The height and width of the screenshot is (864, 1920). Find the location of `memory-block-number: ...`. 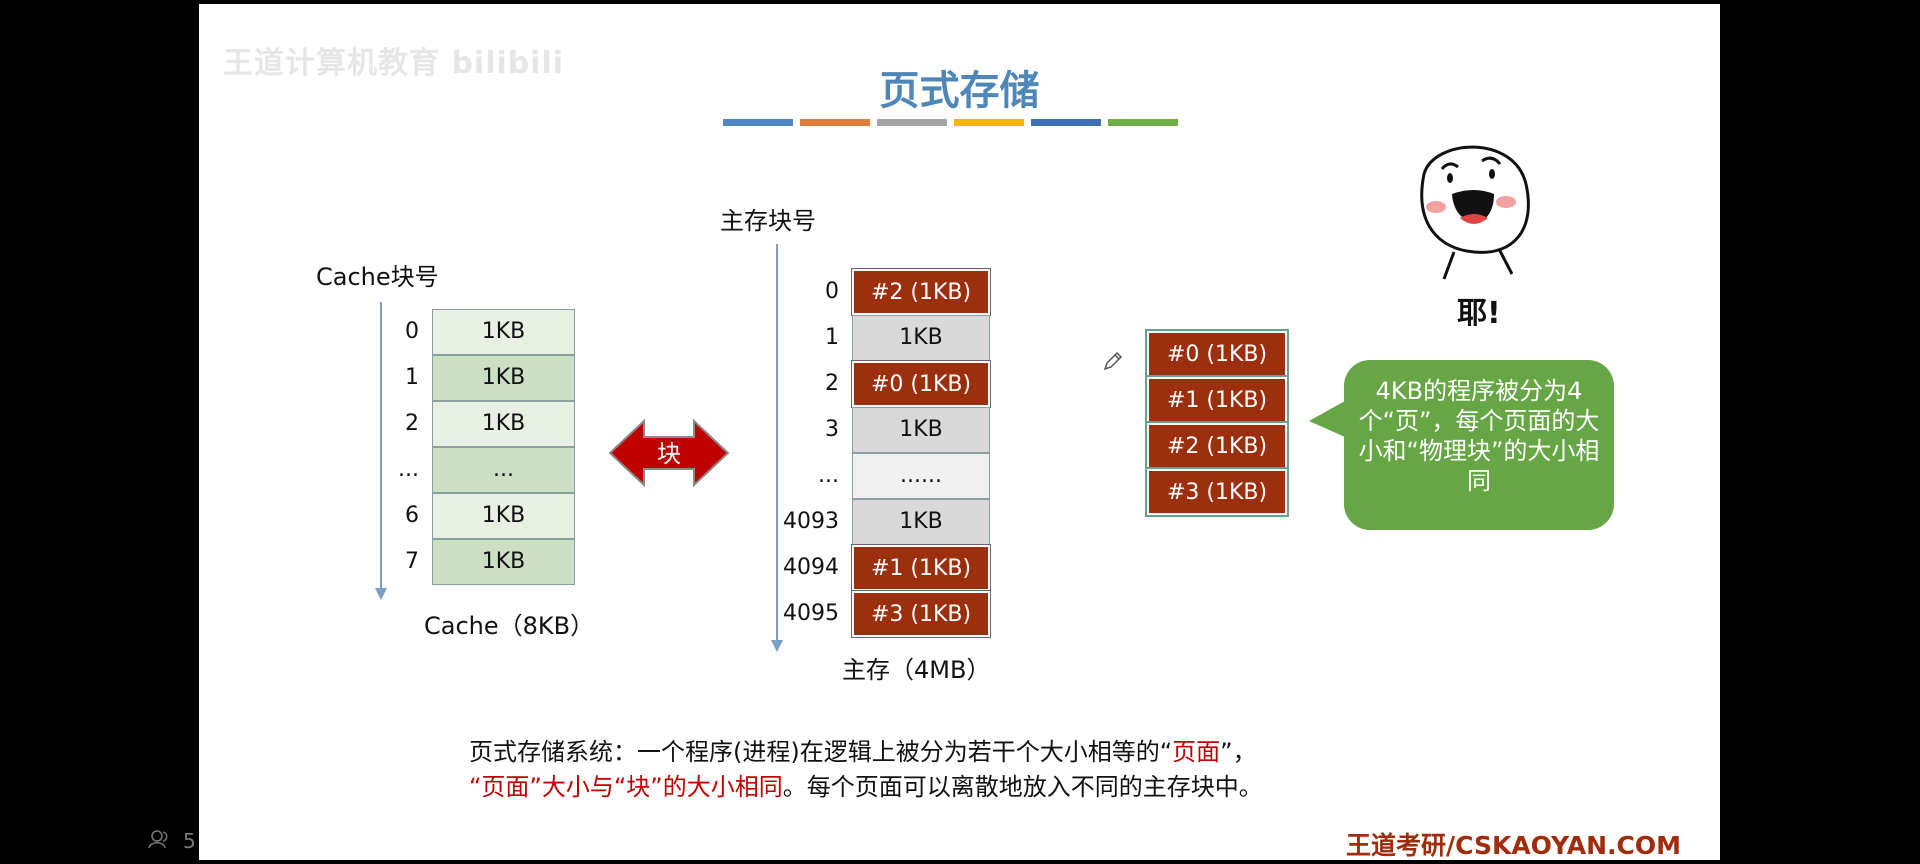

memory-block-number: ... is located at coordinates (828, 475).